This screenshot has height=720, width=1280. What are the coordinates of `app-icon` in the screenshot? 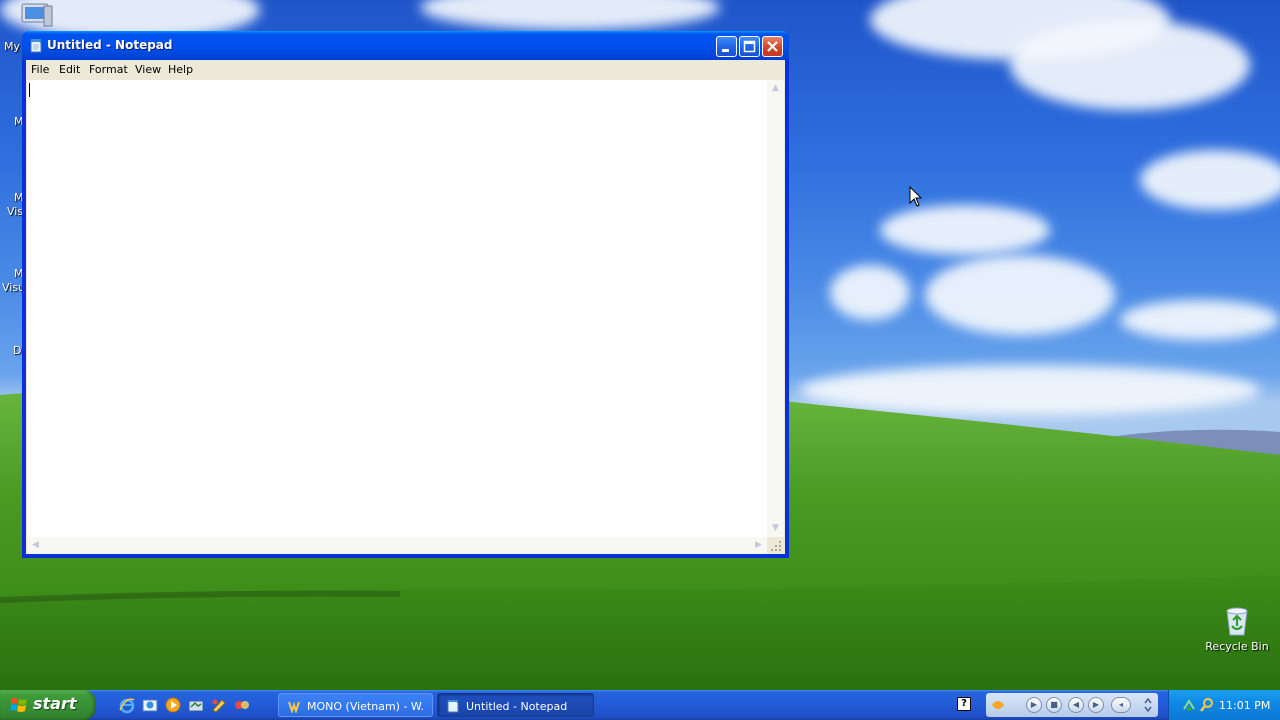 It's located at (242, 705).